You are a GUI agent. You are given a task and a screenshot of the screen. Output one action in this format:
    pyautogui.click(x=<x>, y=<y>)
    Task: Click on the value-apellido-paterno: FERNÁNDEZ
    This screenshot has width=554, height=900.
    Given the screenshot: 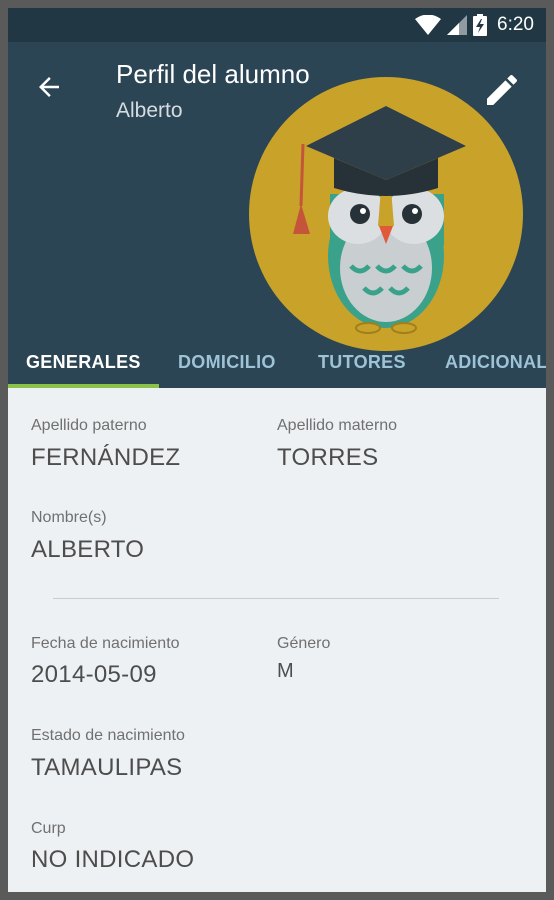 What is the action you would take?
    pyautogui.click(x=106, y=457)
    